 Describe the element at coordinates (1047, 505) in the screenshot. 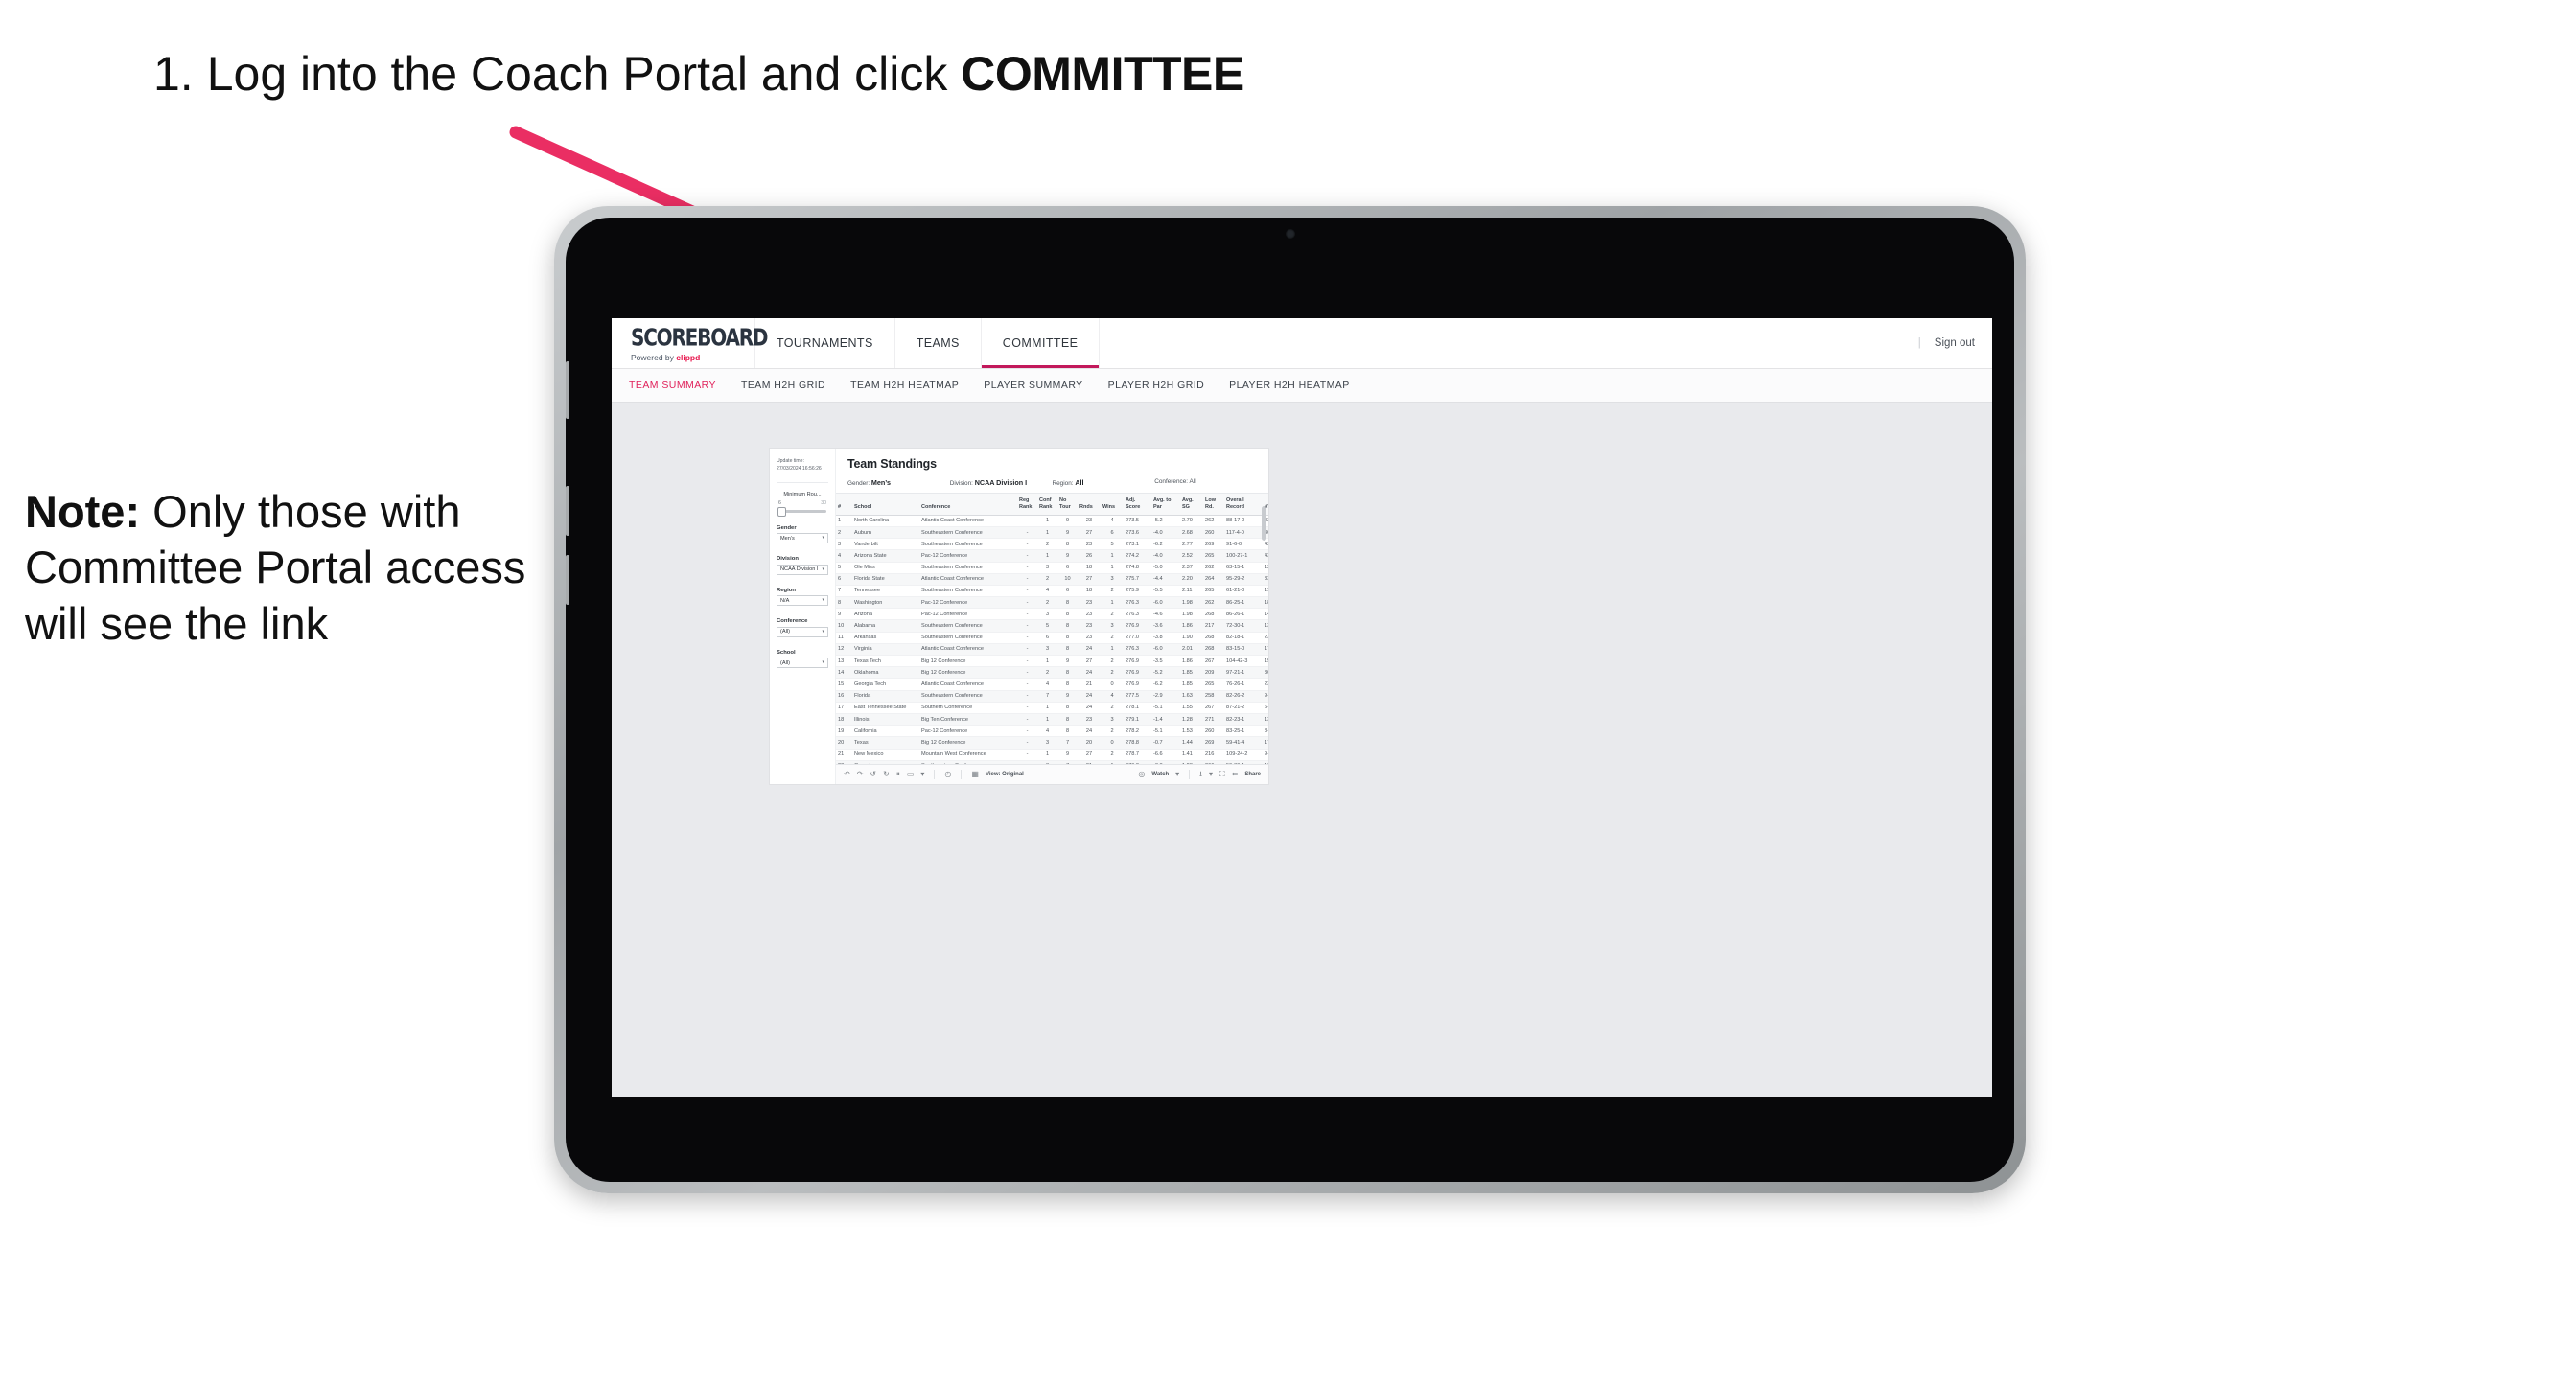

I see `col-conf-rank: Conf Rank` at that location.